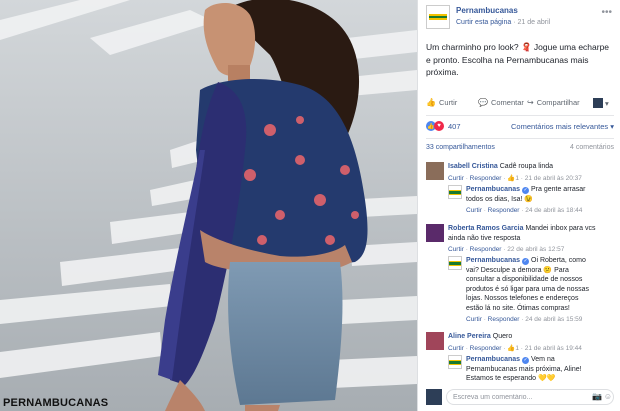 Image resolution: width=620 pixels, height=411 pixels. Describe the element at coordinates (485, 228) in the screenshot. I see `comment-author-link: Roberta Ramos Garcia` at that location.